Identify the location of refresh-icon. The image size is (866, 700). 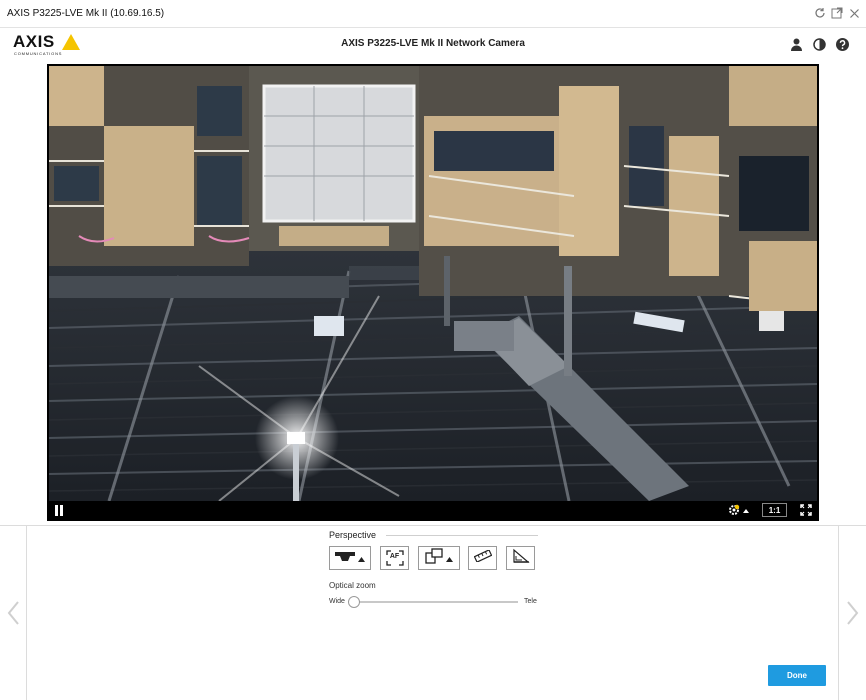
(820, 13).